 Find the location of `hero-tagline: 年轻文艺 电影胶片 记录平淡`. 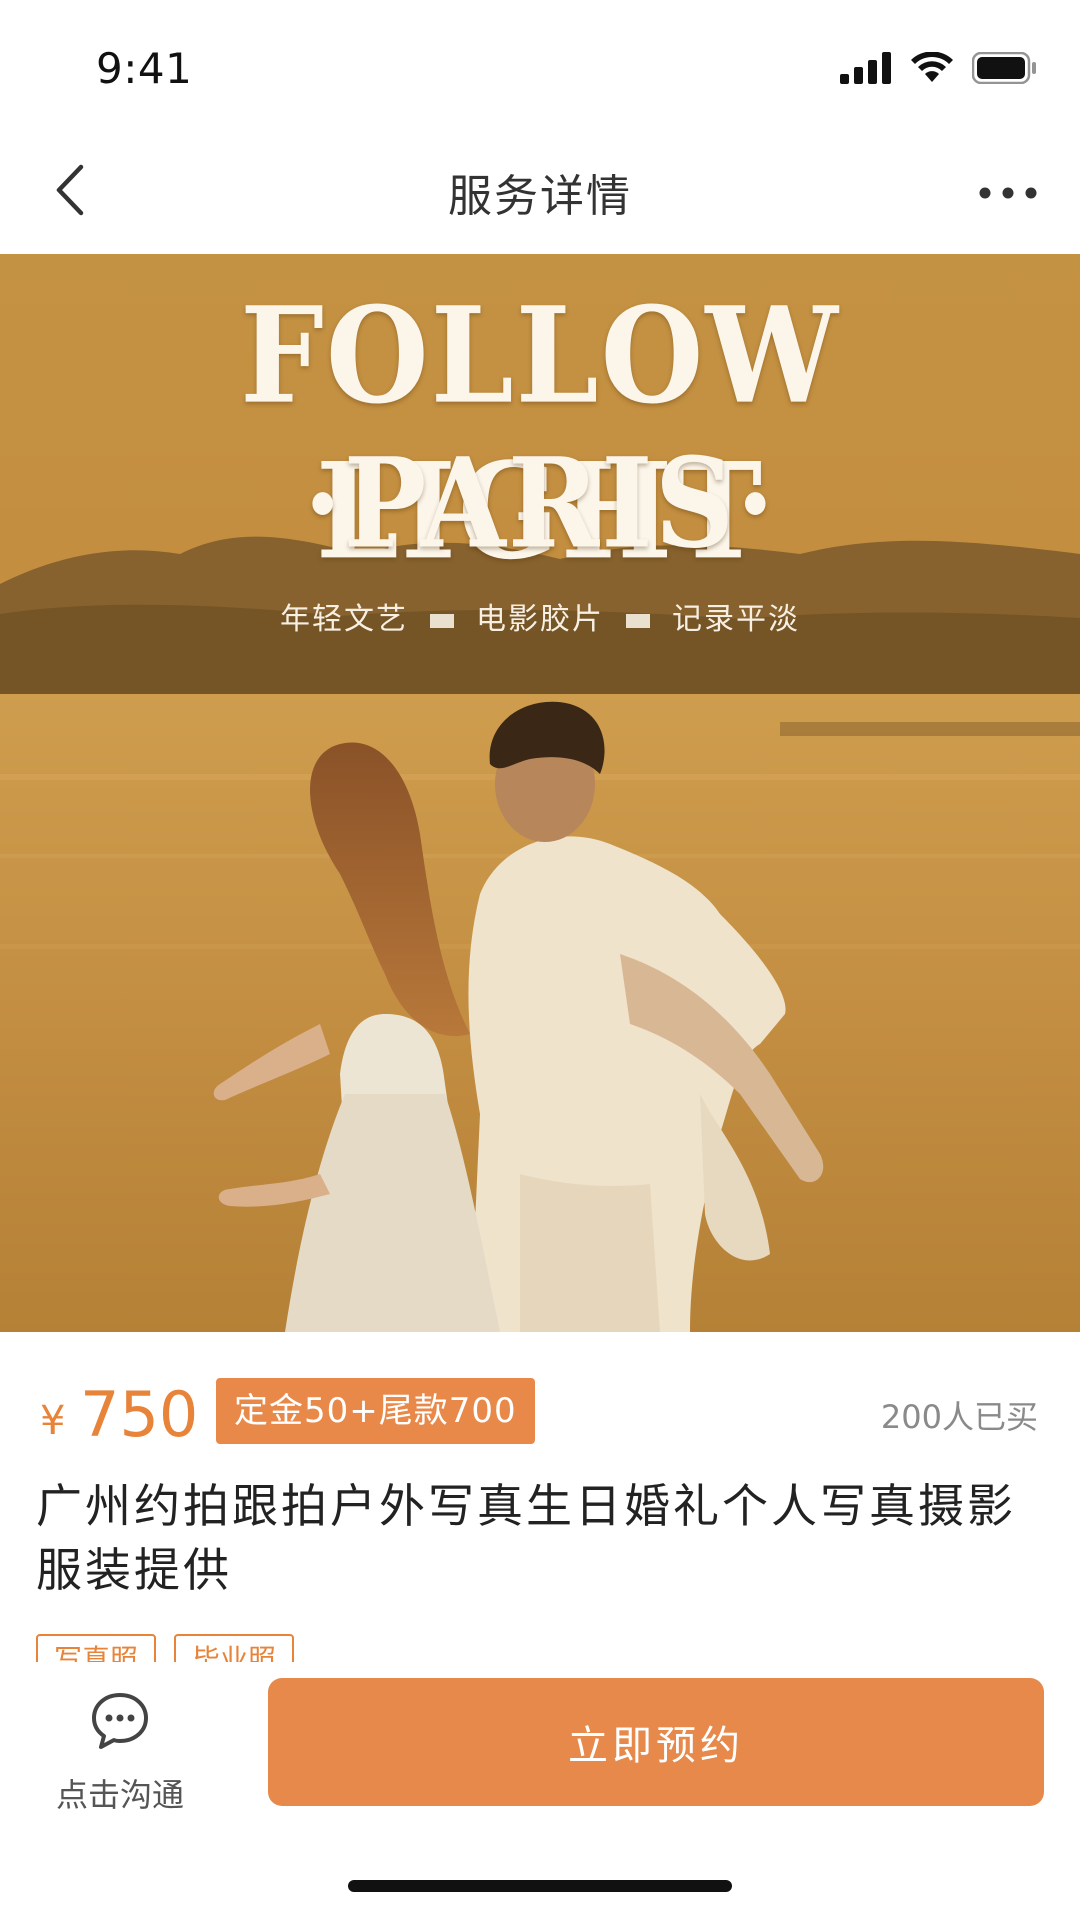

hero-tagline: 年轻文艺 电影胶片 记录平淡 is located at coordinates (540, 616).